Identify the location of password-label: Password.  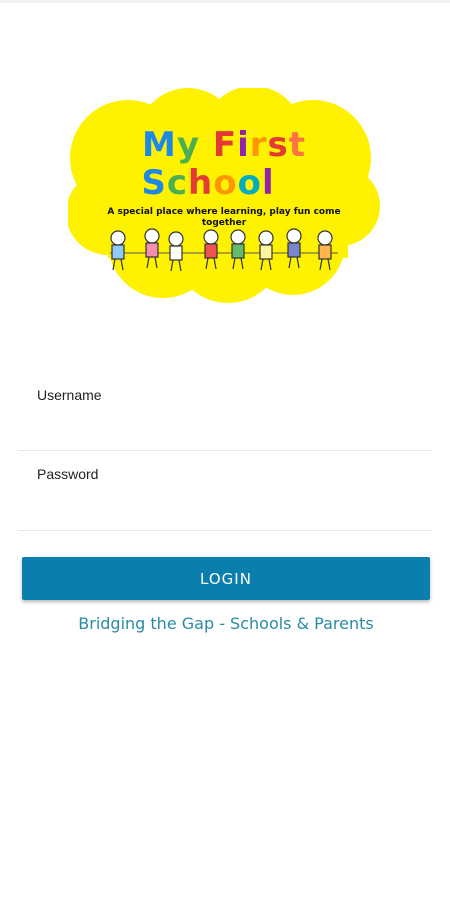
(68, 474).